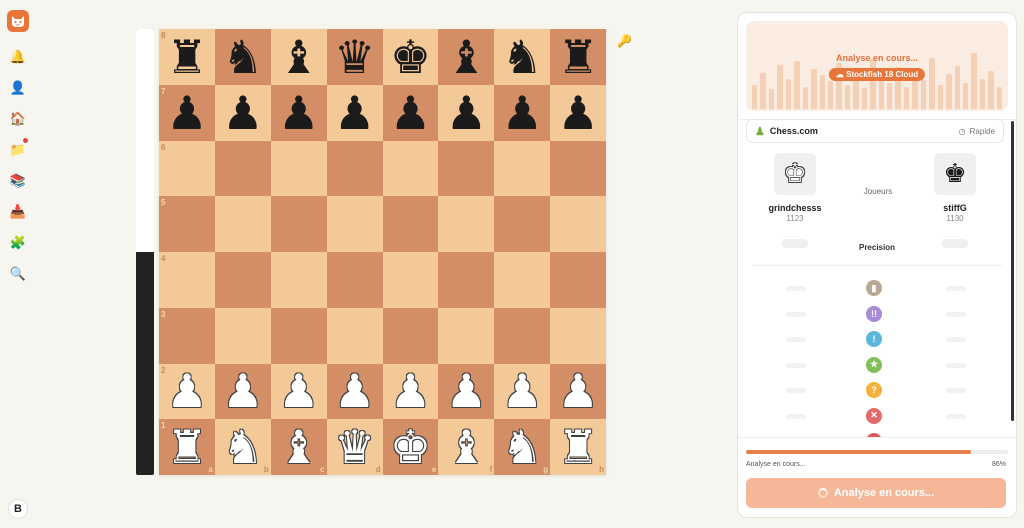 This screenshot has width=1024, height=528. Describe the element at coordinates (354, 224) in the screenshot. I see `square-d5` at that location.